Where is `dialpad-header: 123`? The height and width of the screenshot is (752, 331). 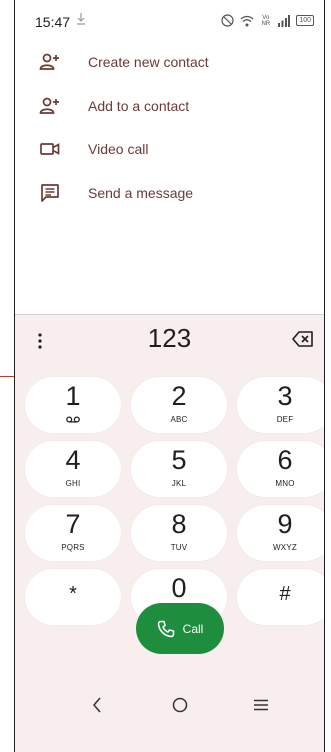 dialpad-header: 123 is located at coordinates (169, 341).